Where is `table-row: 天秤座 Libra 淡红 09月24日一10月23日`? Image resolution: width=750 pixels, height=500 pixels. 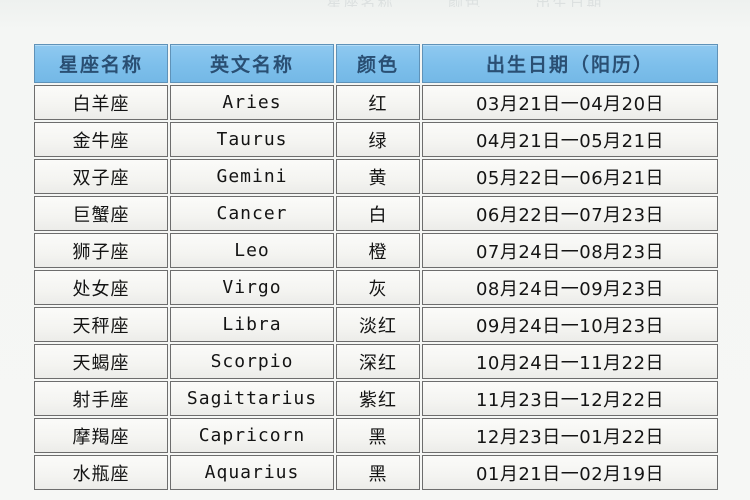
table-row: 天秤座 Libra 淡红 09月24日一10月23日 is located at coordinates (376, 324).